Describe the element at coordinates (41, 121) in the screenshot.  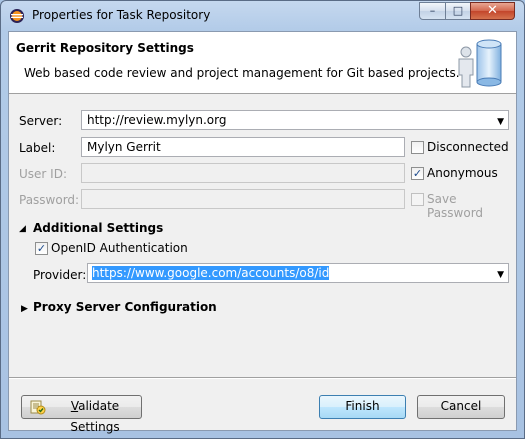
I see `server-label: Server:` at that location.